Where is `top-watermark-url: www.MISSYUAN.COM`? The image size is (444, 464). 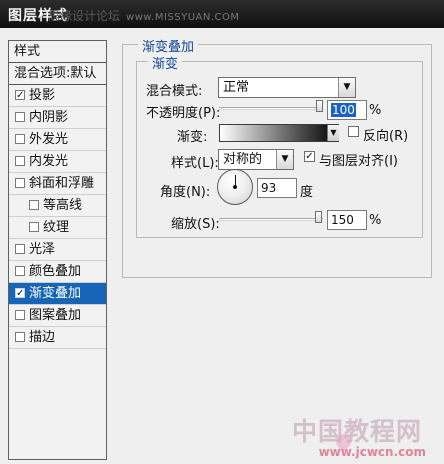 top-watermark-url: www.MISSYUAN.COM is located at coordinates (183, 17).